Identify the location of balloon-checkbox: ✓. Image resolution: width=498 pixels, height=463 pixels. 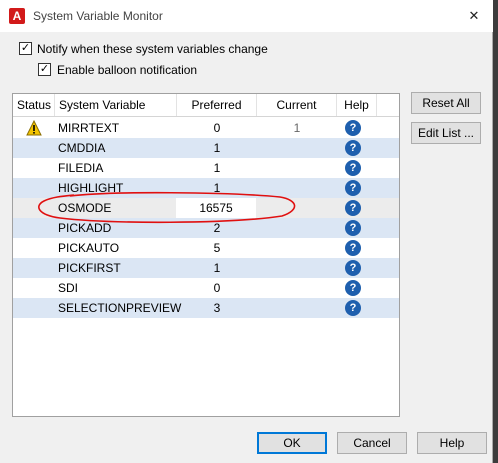
(44, 69).